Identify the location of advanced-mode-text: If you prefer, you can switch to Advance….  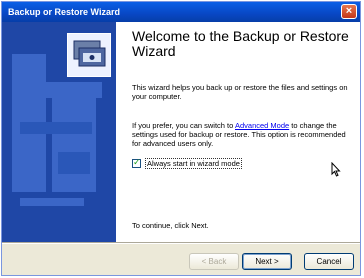
(242, 134).